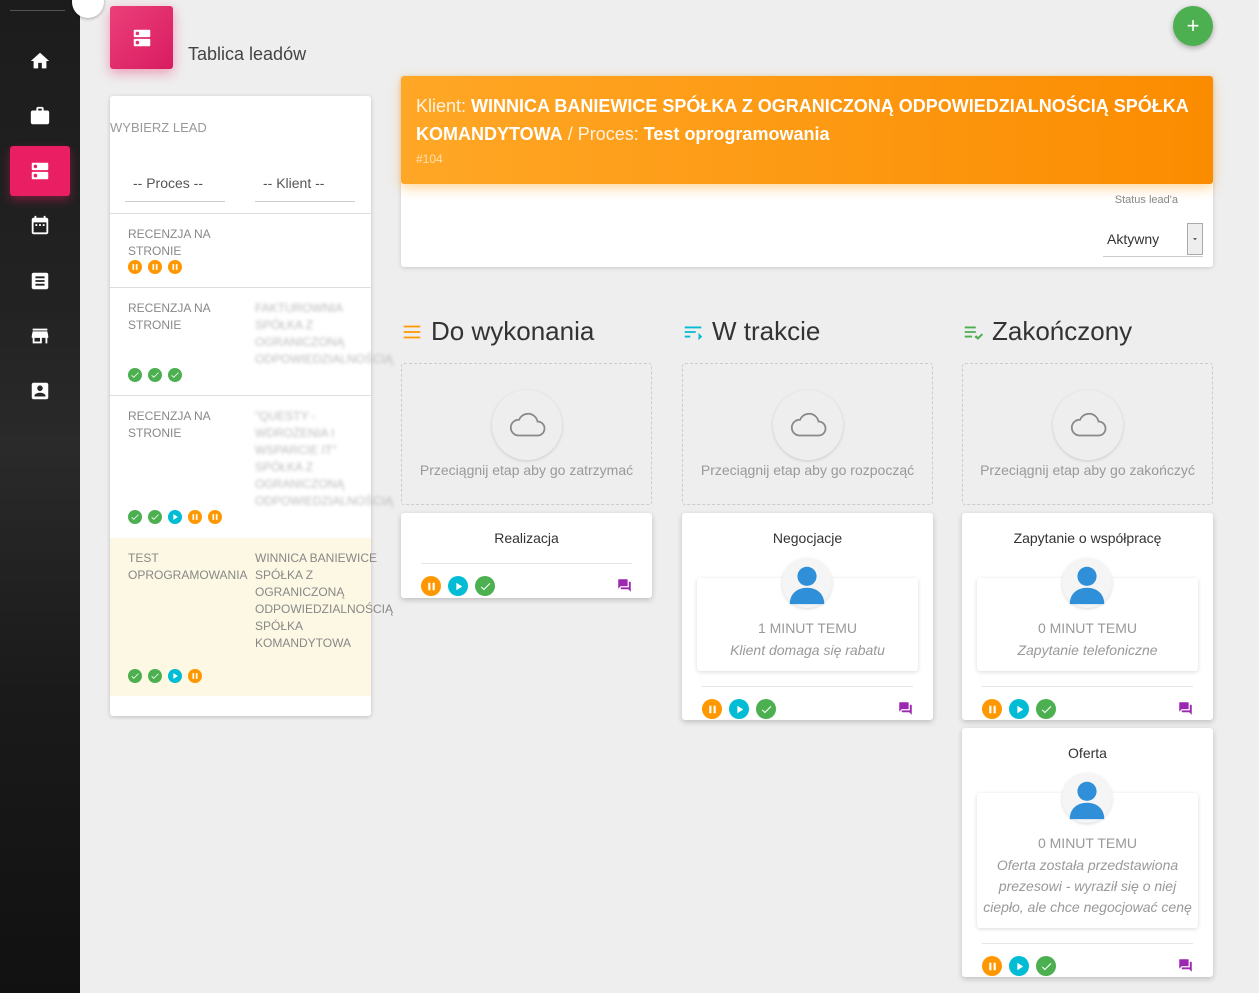  Describe the element at coordinates (247, 54) in the screenshot. I see `page-title: Tablica leadów` at that location.